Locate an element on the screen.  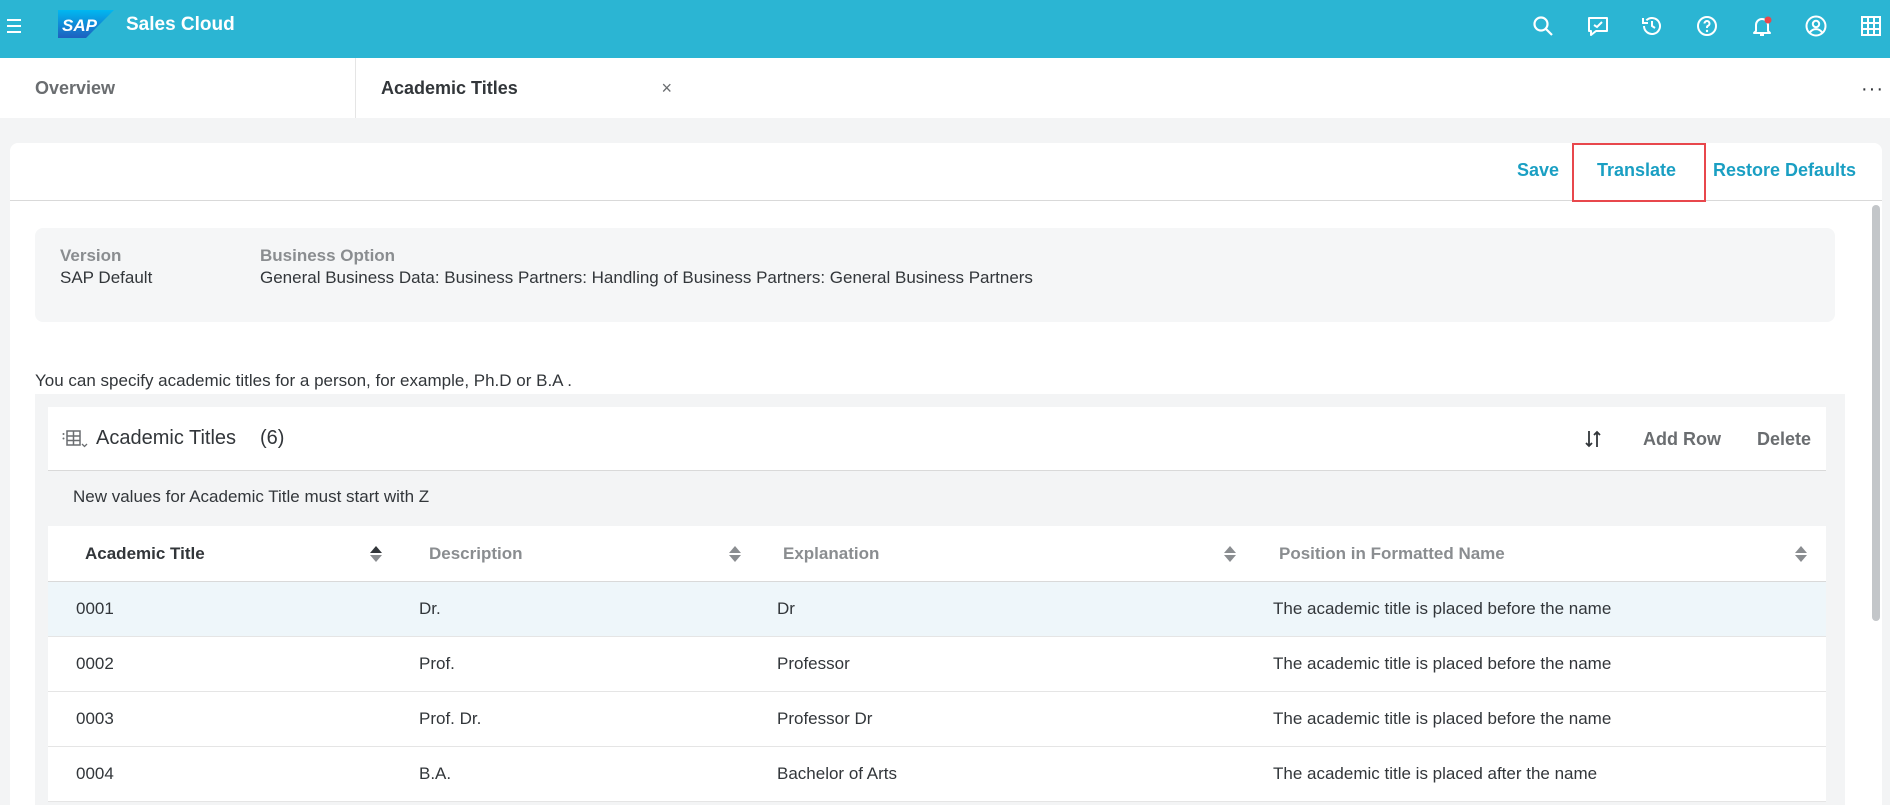
app-title: Sales Cloud is located at coordinates (180, 25).